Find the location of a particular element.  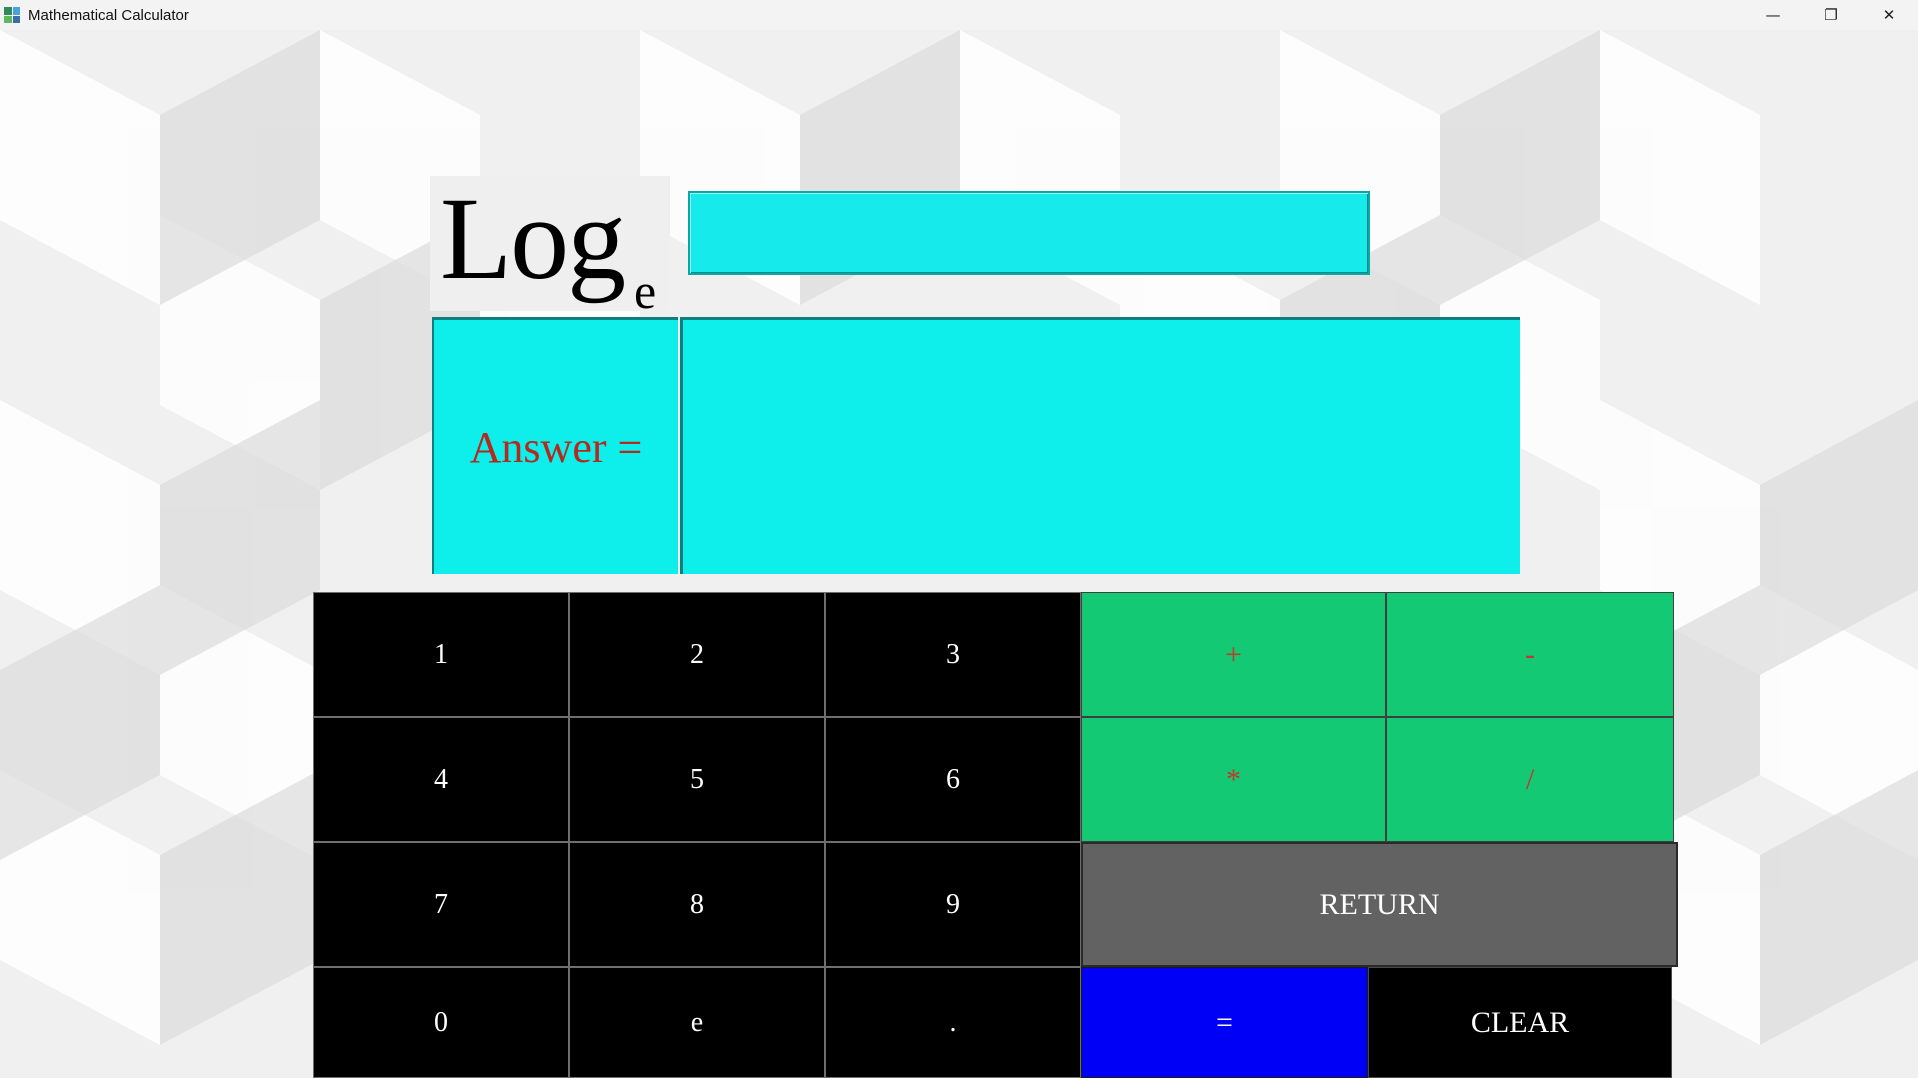

key-1: 1 is located at coordinates (441, 654).